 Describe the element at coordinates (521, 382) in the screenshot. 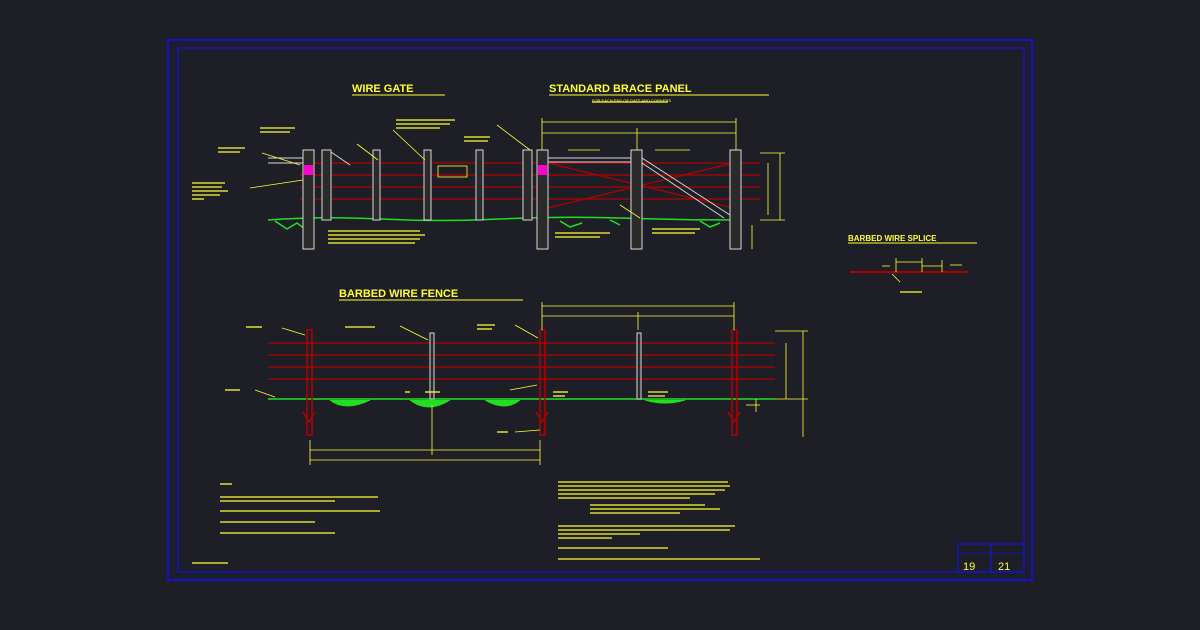

I see `steel-posts` at that location.